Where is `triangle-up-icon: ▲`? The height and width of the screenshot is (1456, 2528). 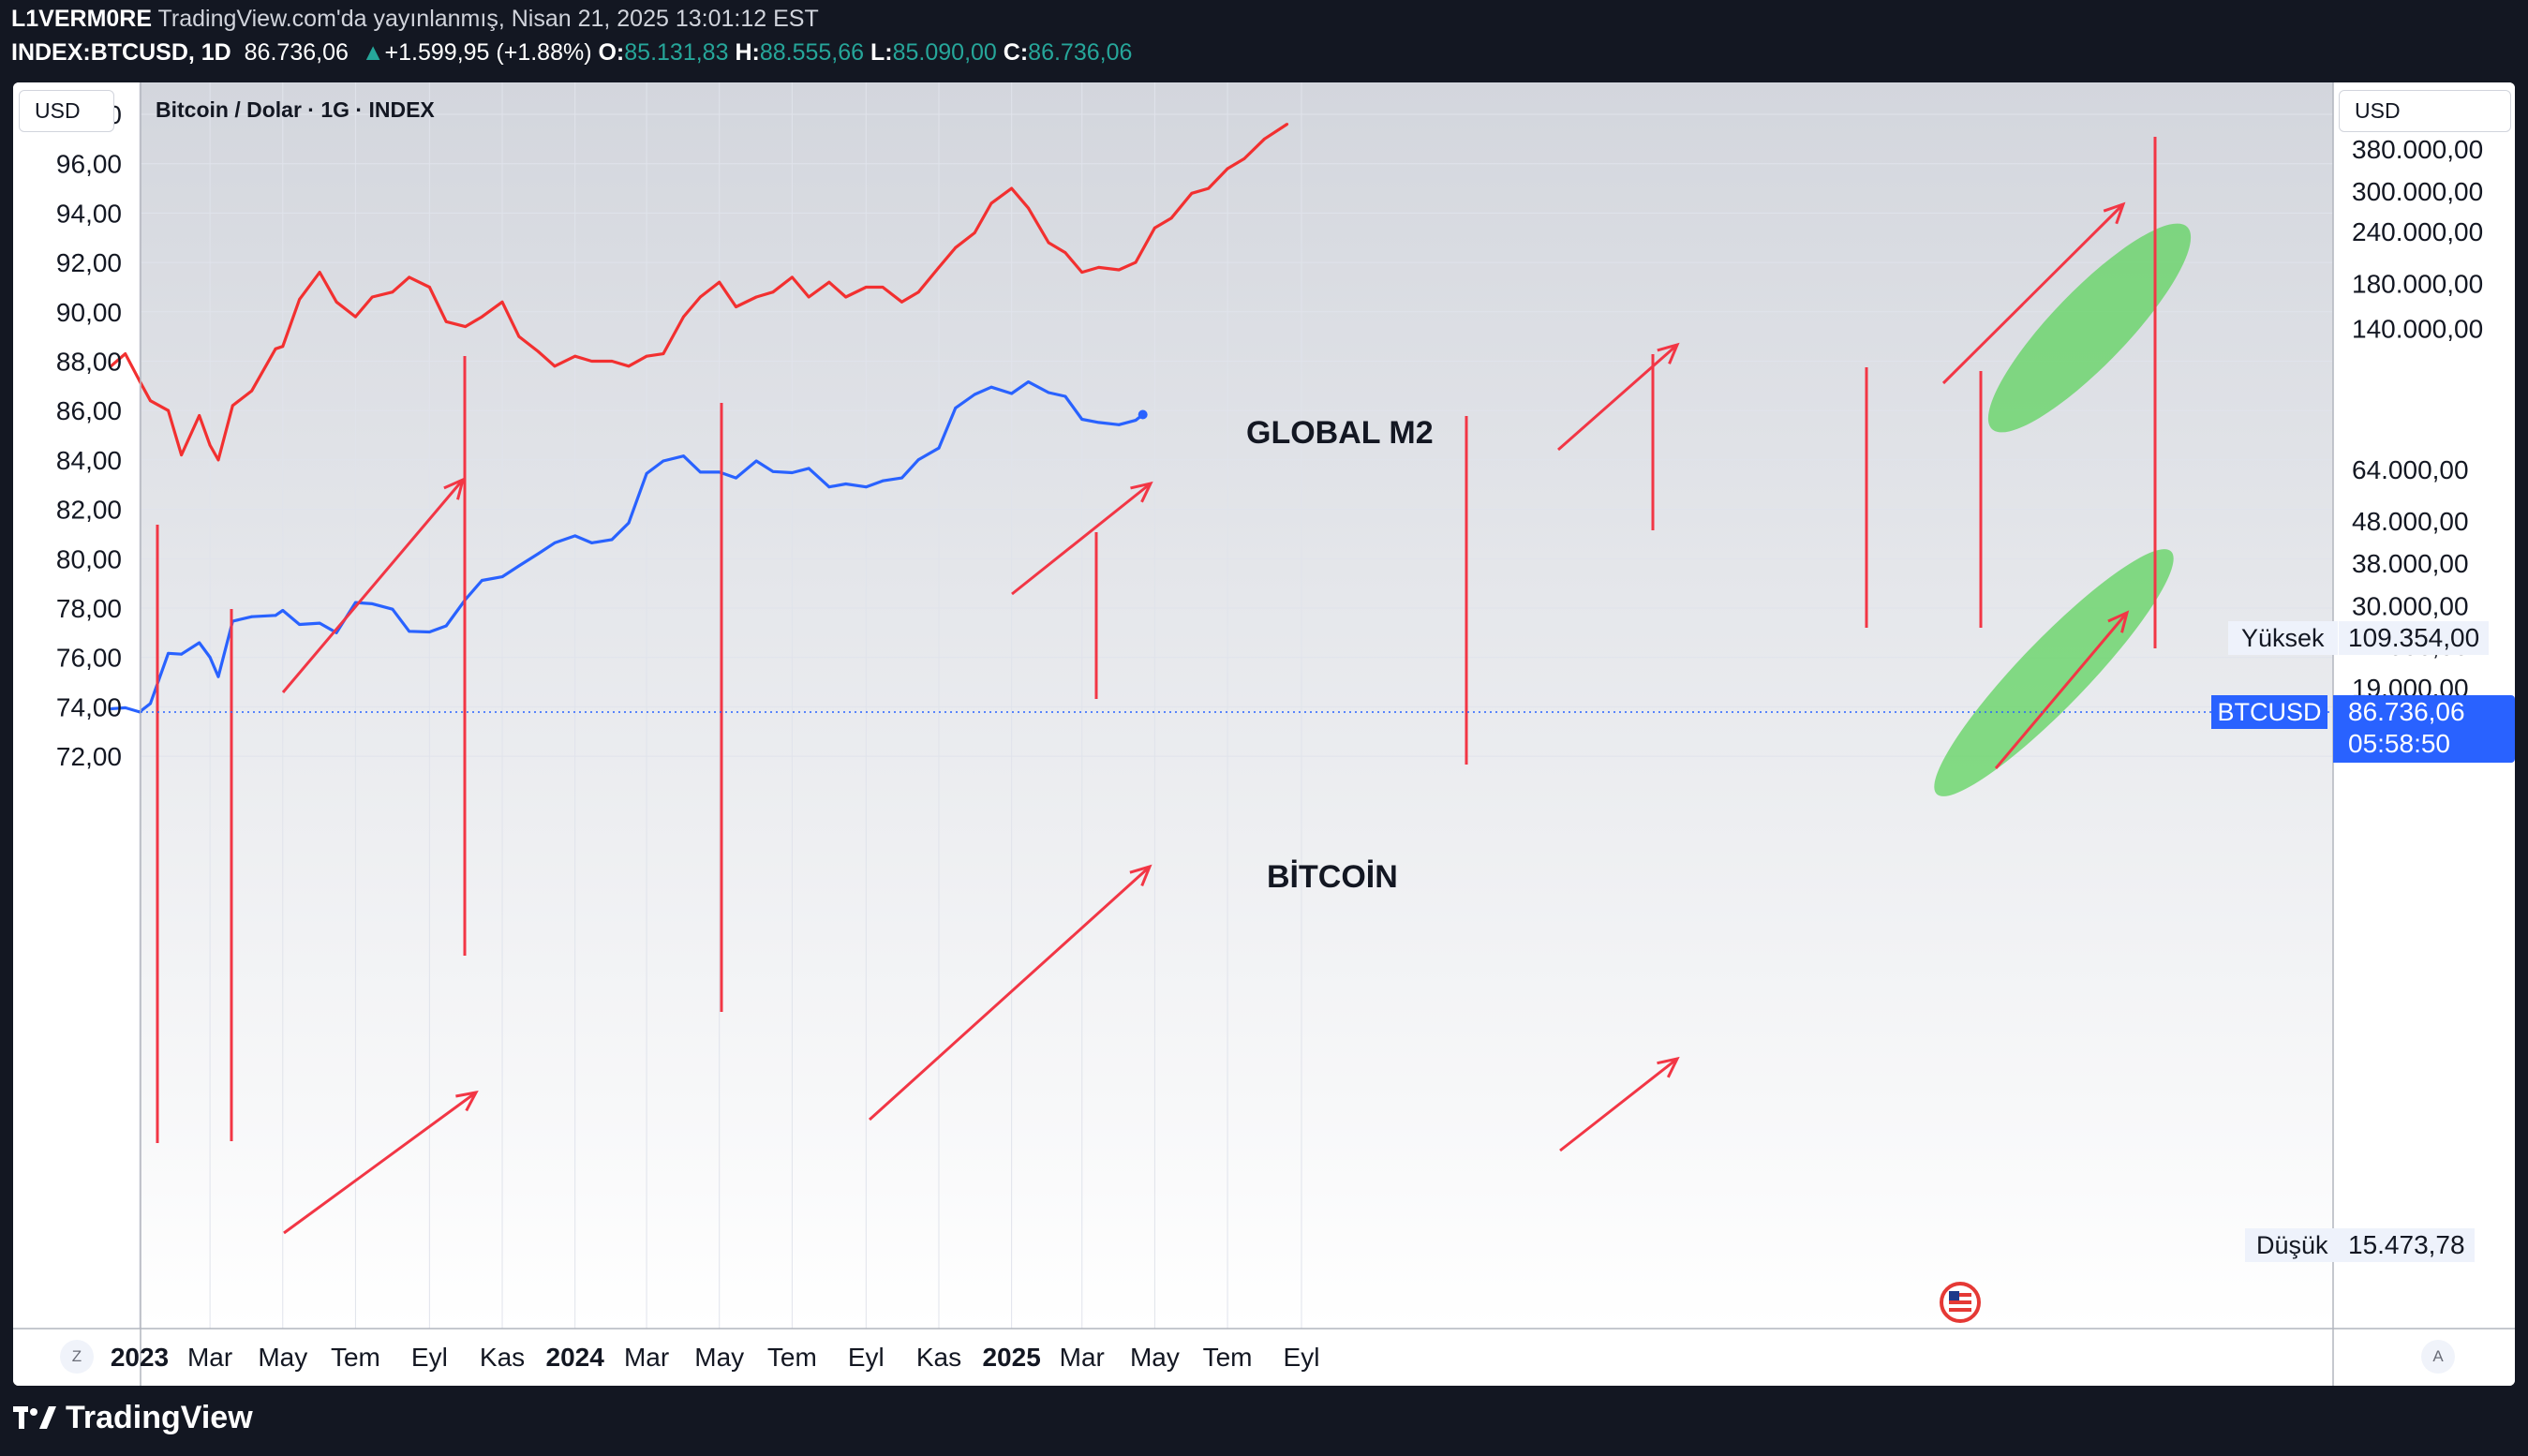
triangle-up-icon: ▲ is located at coordinates (373, 52).